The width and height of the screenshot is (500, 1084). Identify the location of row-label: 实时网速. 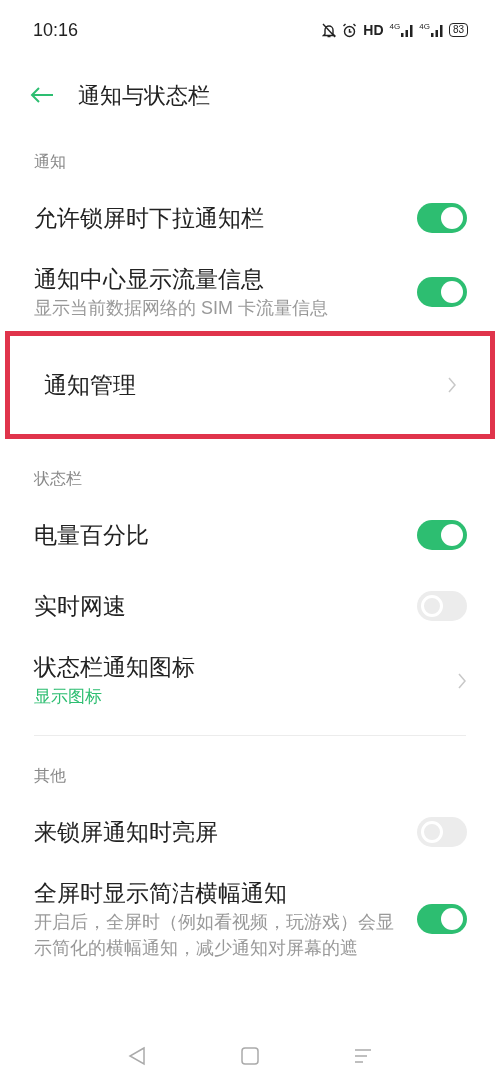
(80, 606).